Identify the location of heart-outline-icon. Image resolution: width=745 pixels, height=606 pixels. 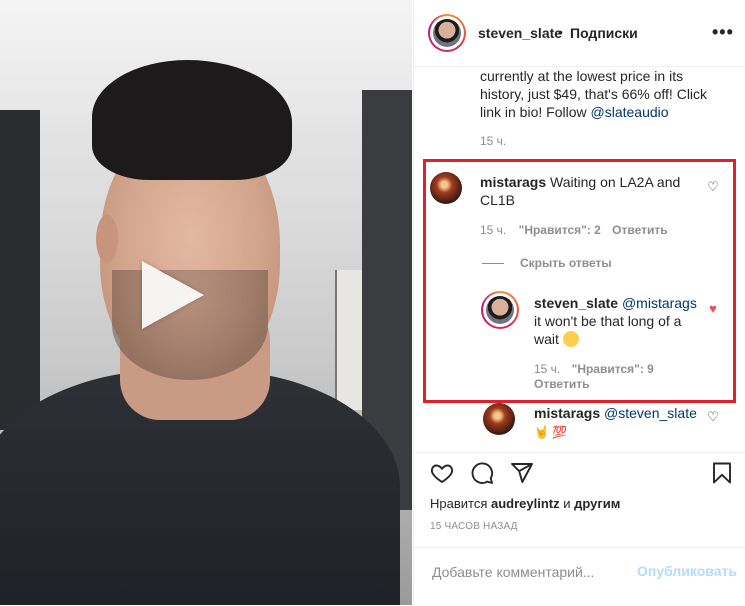
(442, 473).